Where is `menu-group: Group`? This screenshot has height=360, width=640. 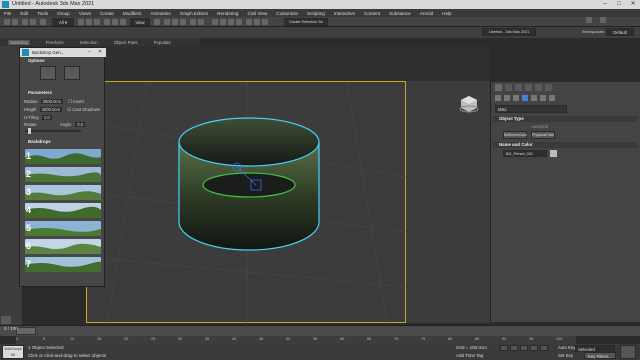 menu-group: Group is located at coordinates (63, 13).